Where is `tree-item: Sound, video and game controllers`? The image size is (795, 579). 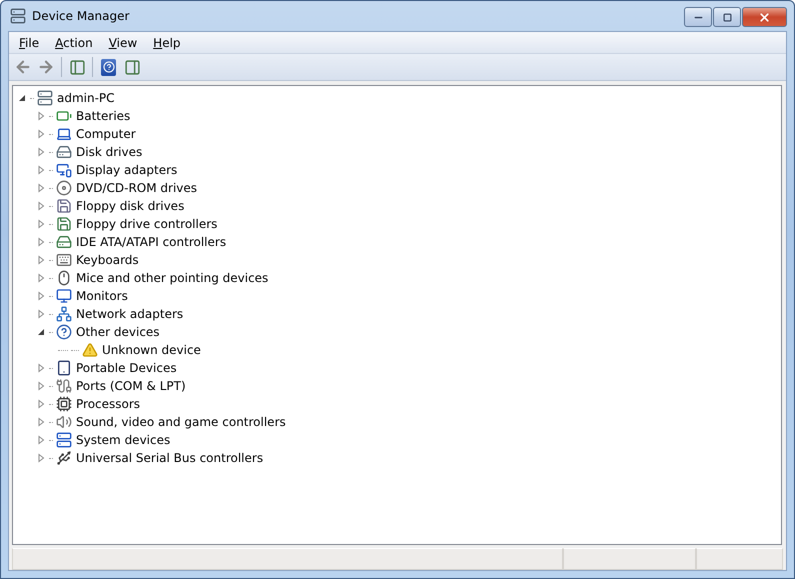
tree-item: Sound, video and game controllers is located at coordinates (180, 422).